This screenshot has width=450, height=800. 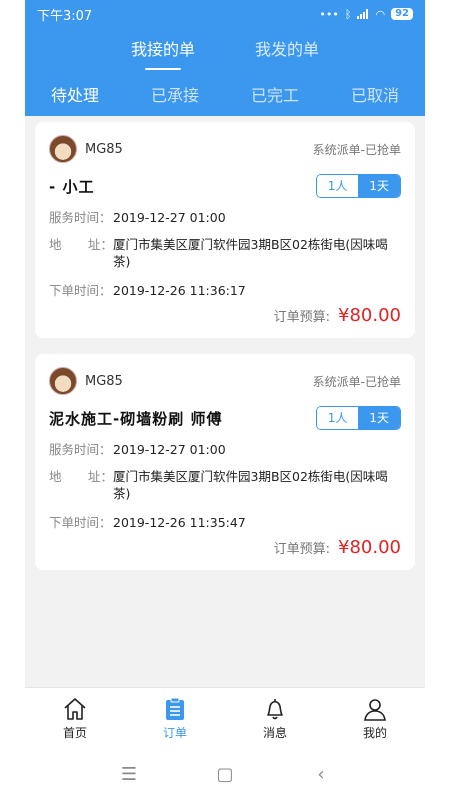 I want to click on bell-icon, so click(x=275, y=708).